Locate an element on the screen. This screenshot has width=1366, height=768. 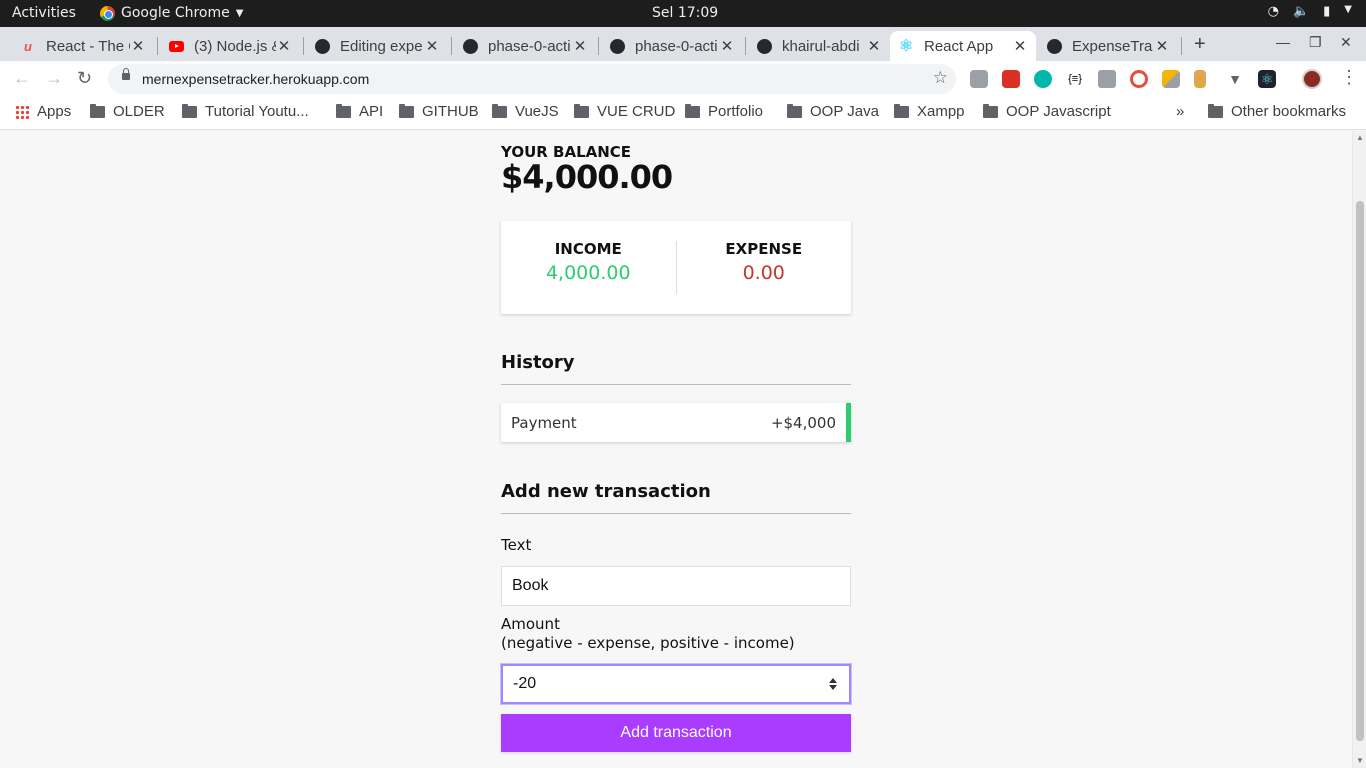
bookmark-folder: VUE CRUD is located at coordinates (624, 111).